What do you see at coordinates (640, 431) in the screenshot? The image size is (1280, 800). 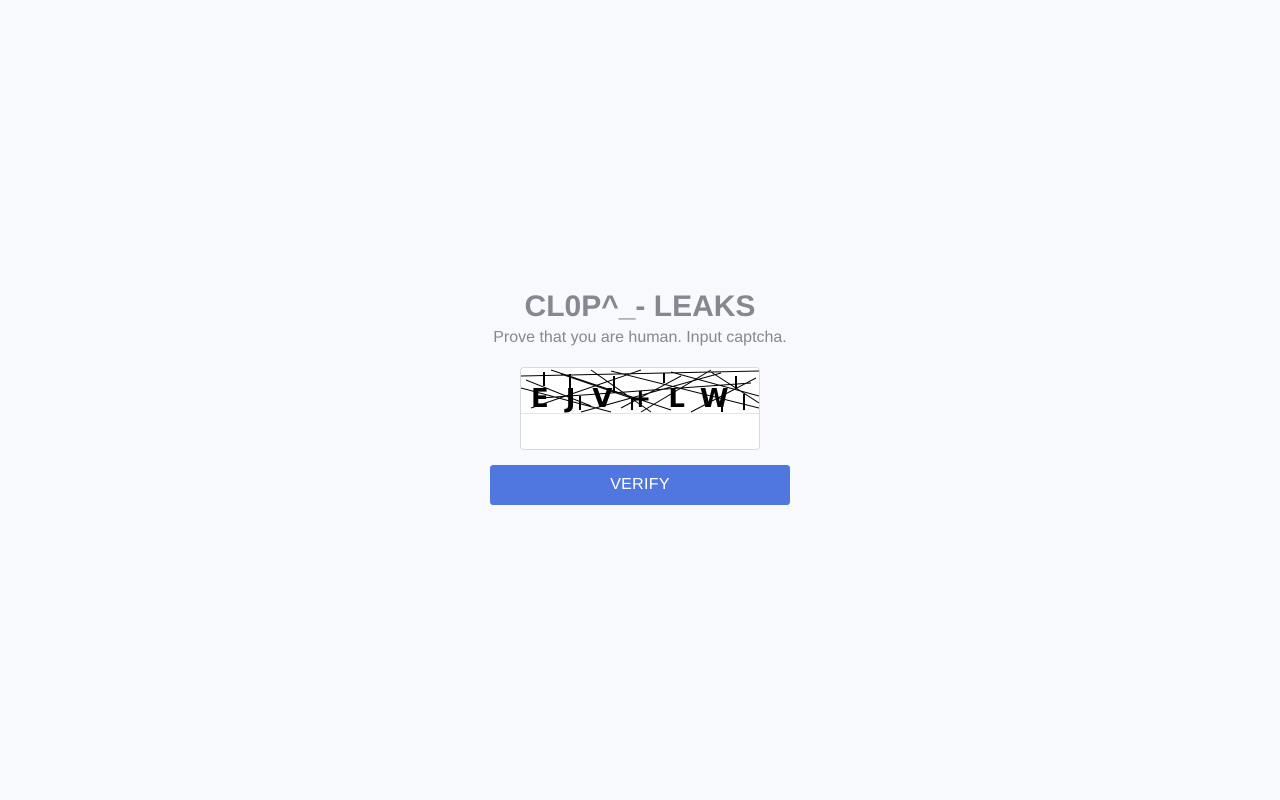 I see `captcha-input` at bounding box center [640, 431].